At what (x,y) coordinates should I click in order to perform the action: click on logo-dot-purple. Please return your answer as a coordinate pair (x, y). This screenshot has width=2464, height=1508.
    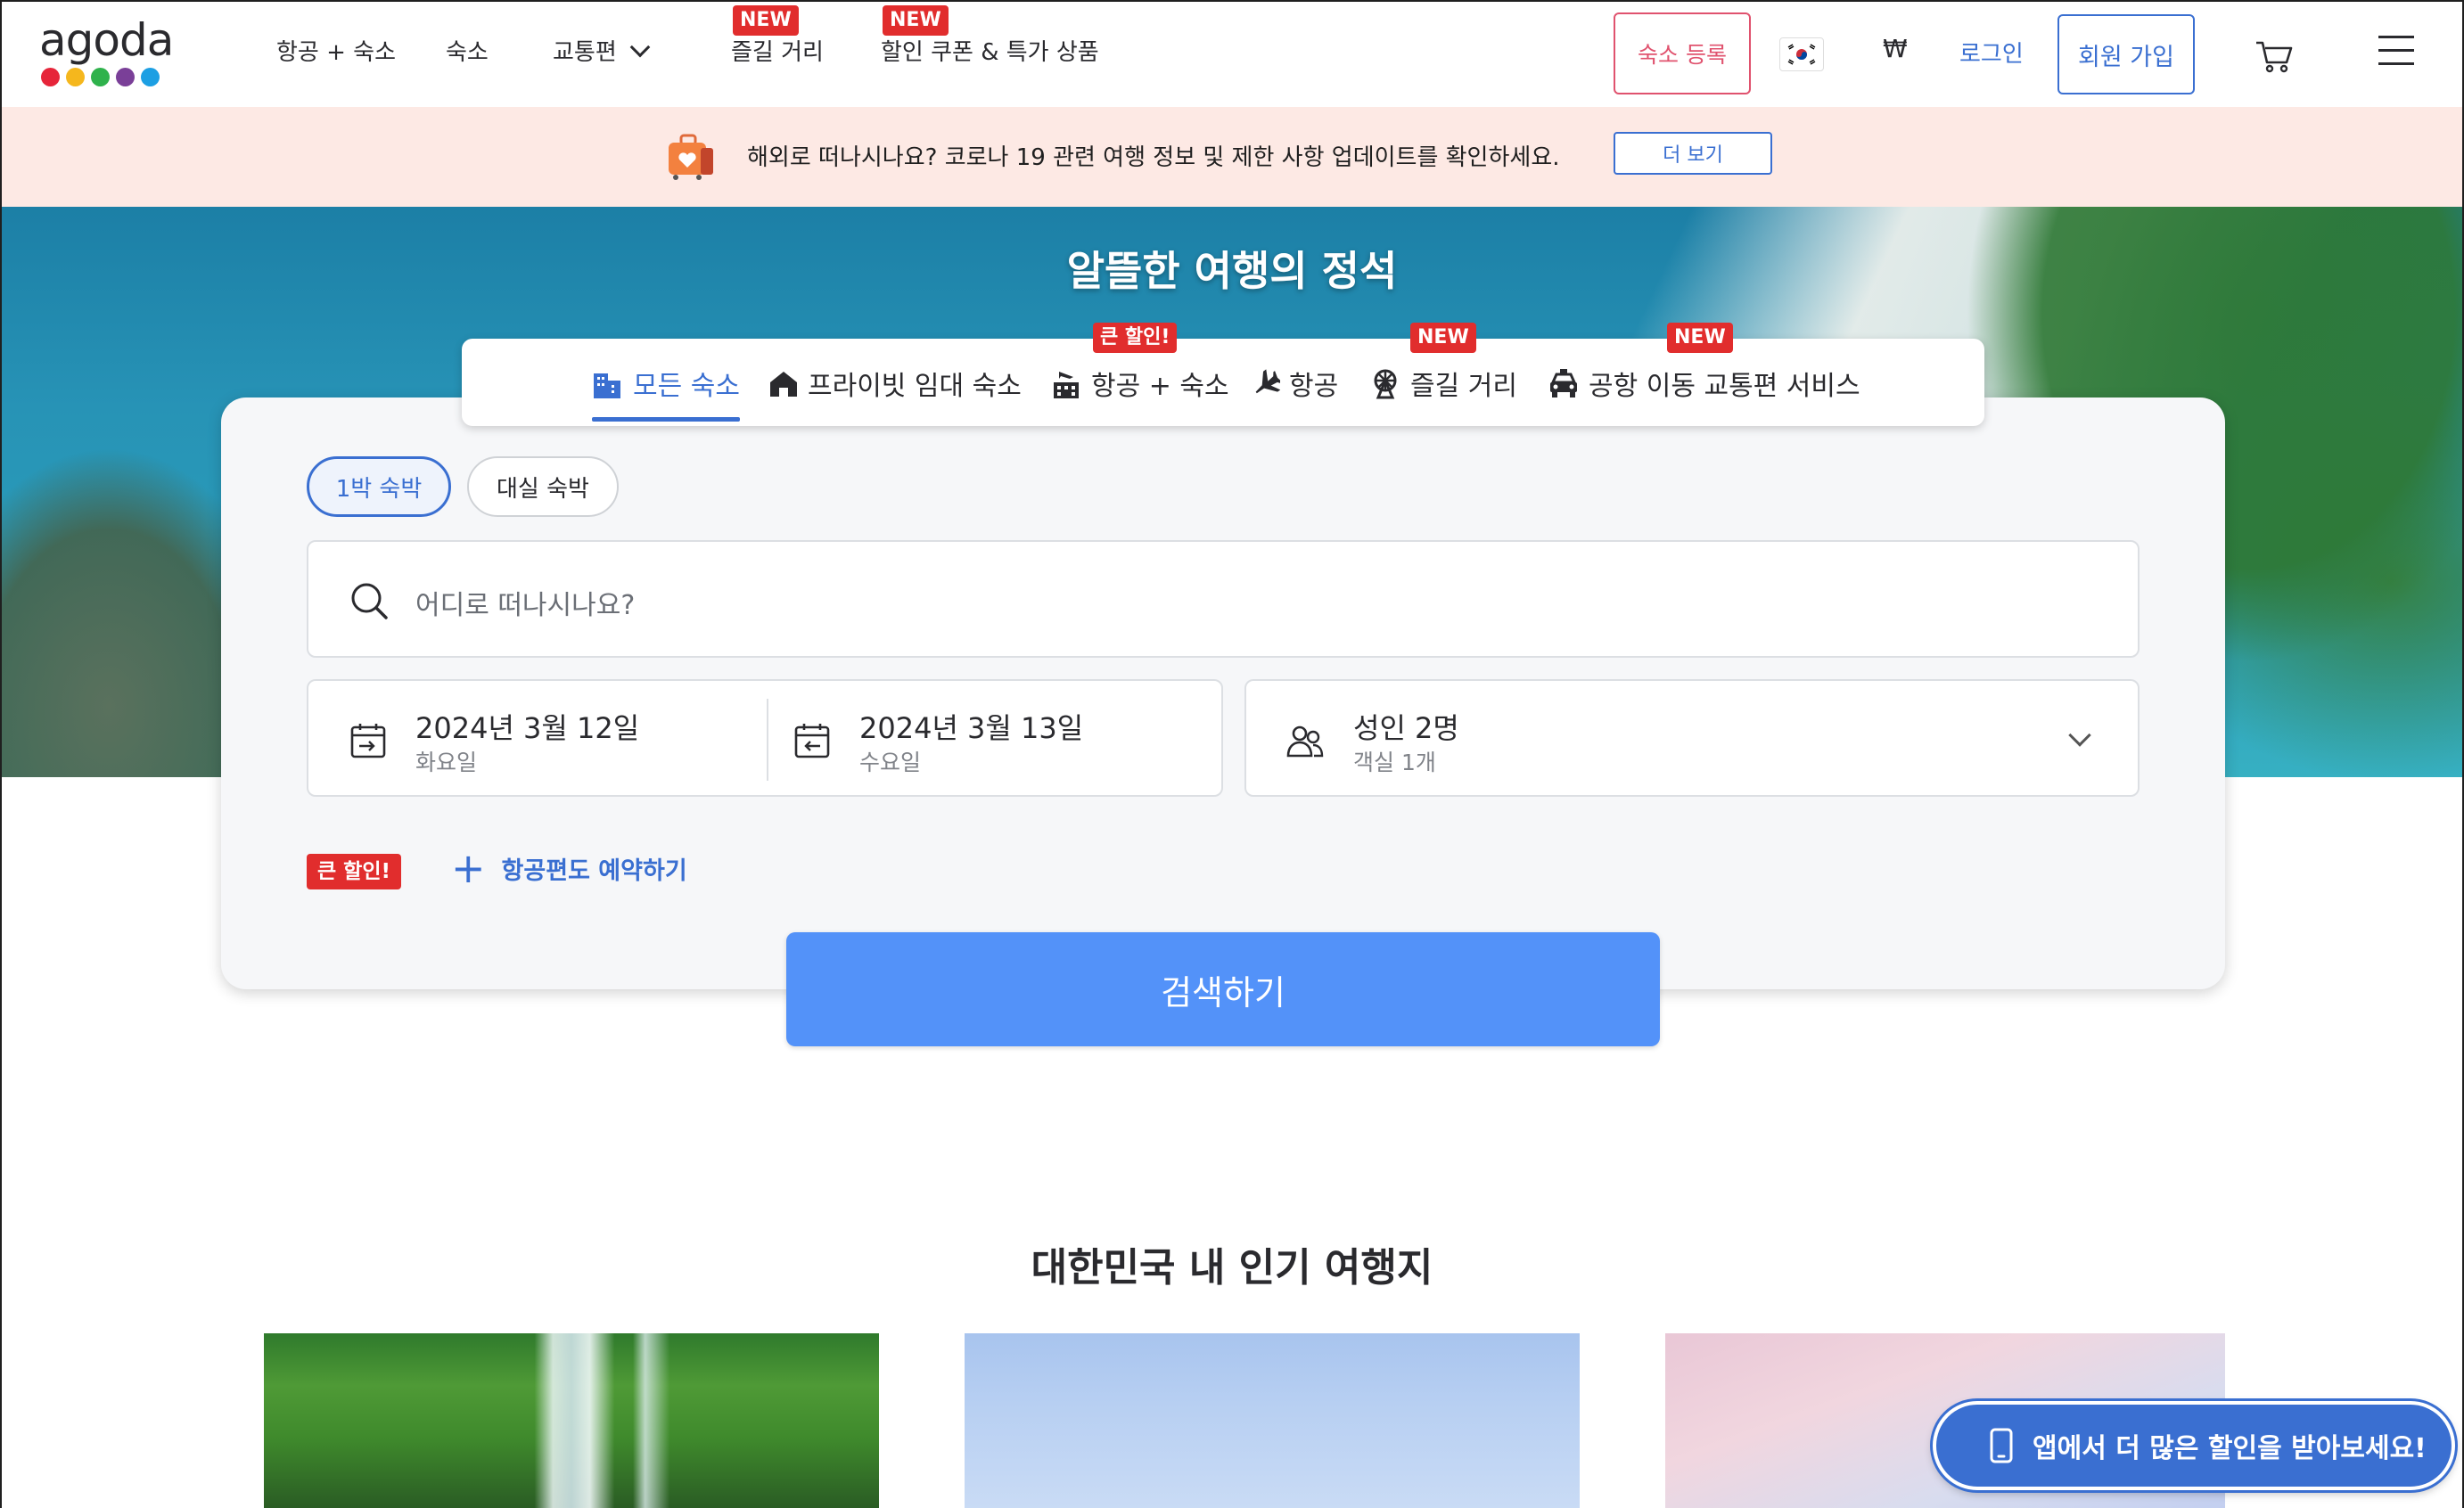
    Looking at the image, I should click on (125, 77).